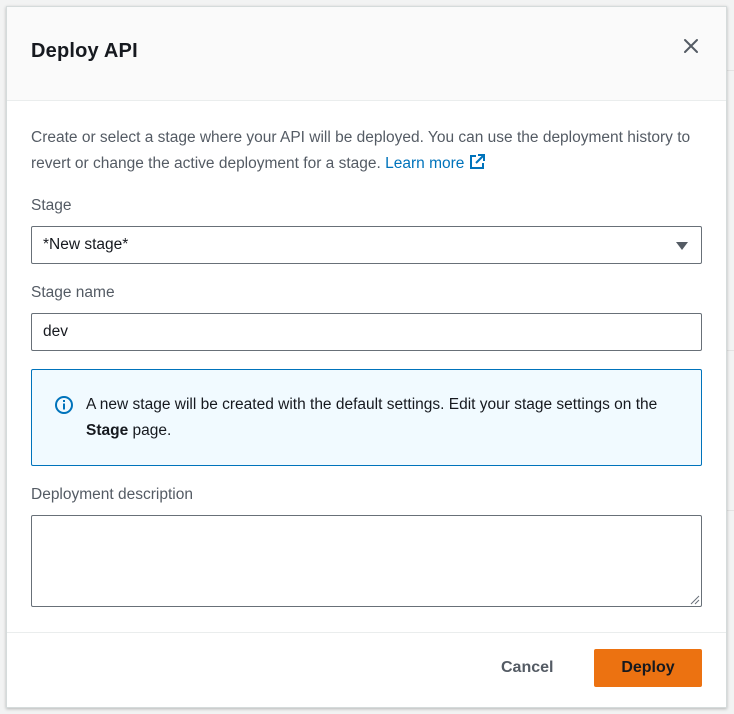 Image resolution: width=734 pixels, height=714 pixels. I want to click on external-link-icon, so click(478, 161).